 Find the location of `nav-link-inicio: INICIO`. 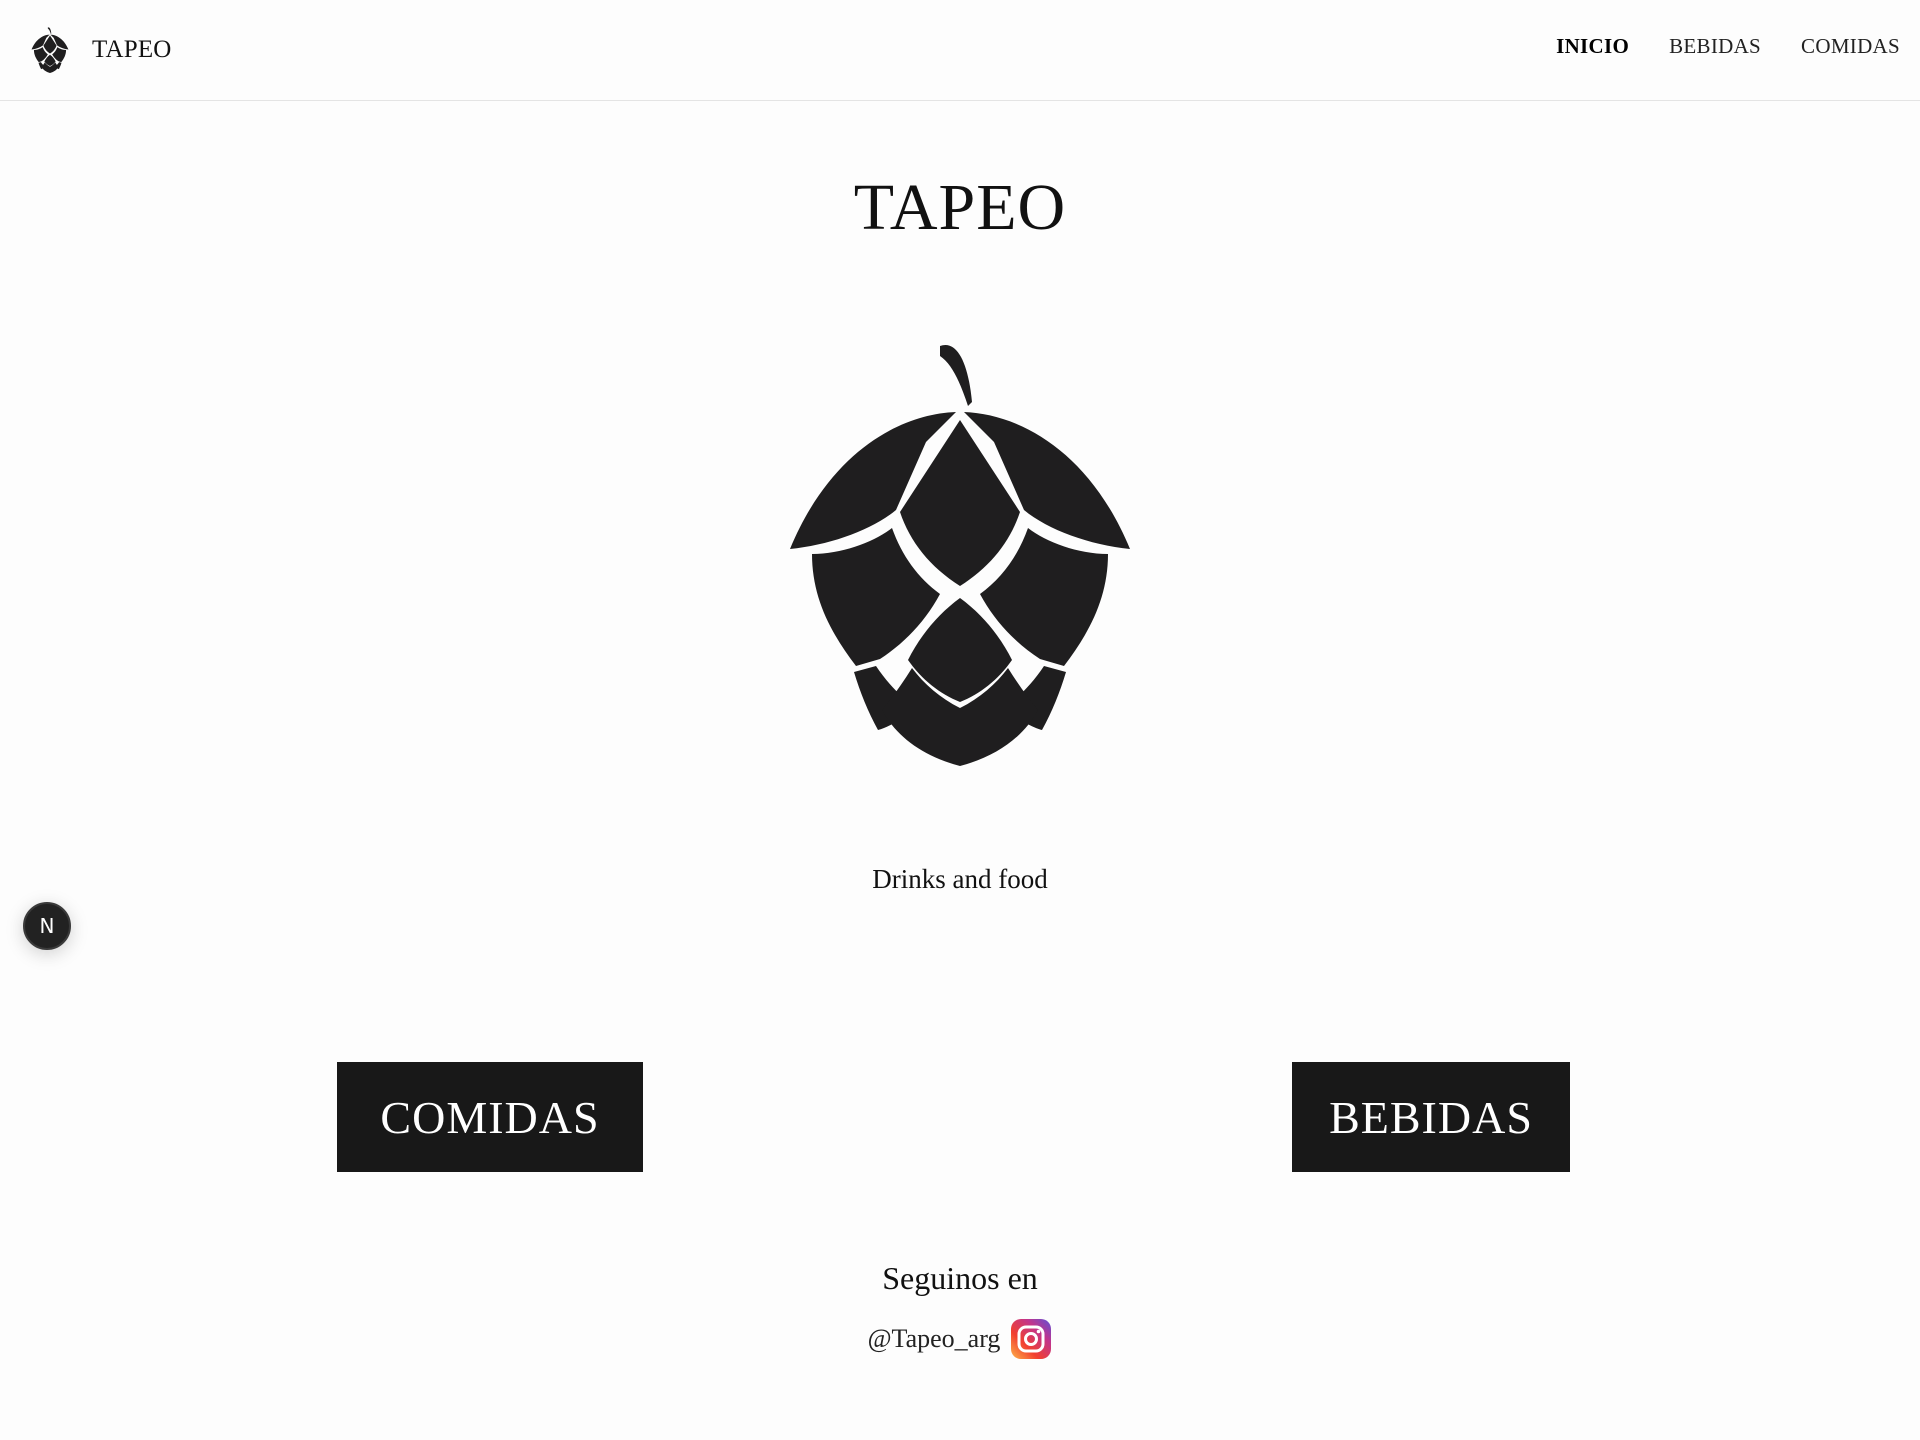

nav-link-inicio: INICIO is located at coordinates (1592, 46).